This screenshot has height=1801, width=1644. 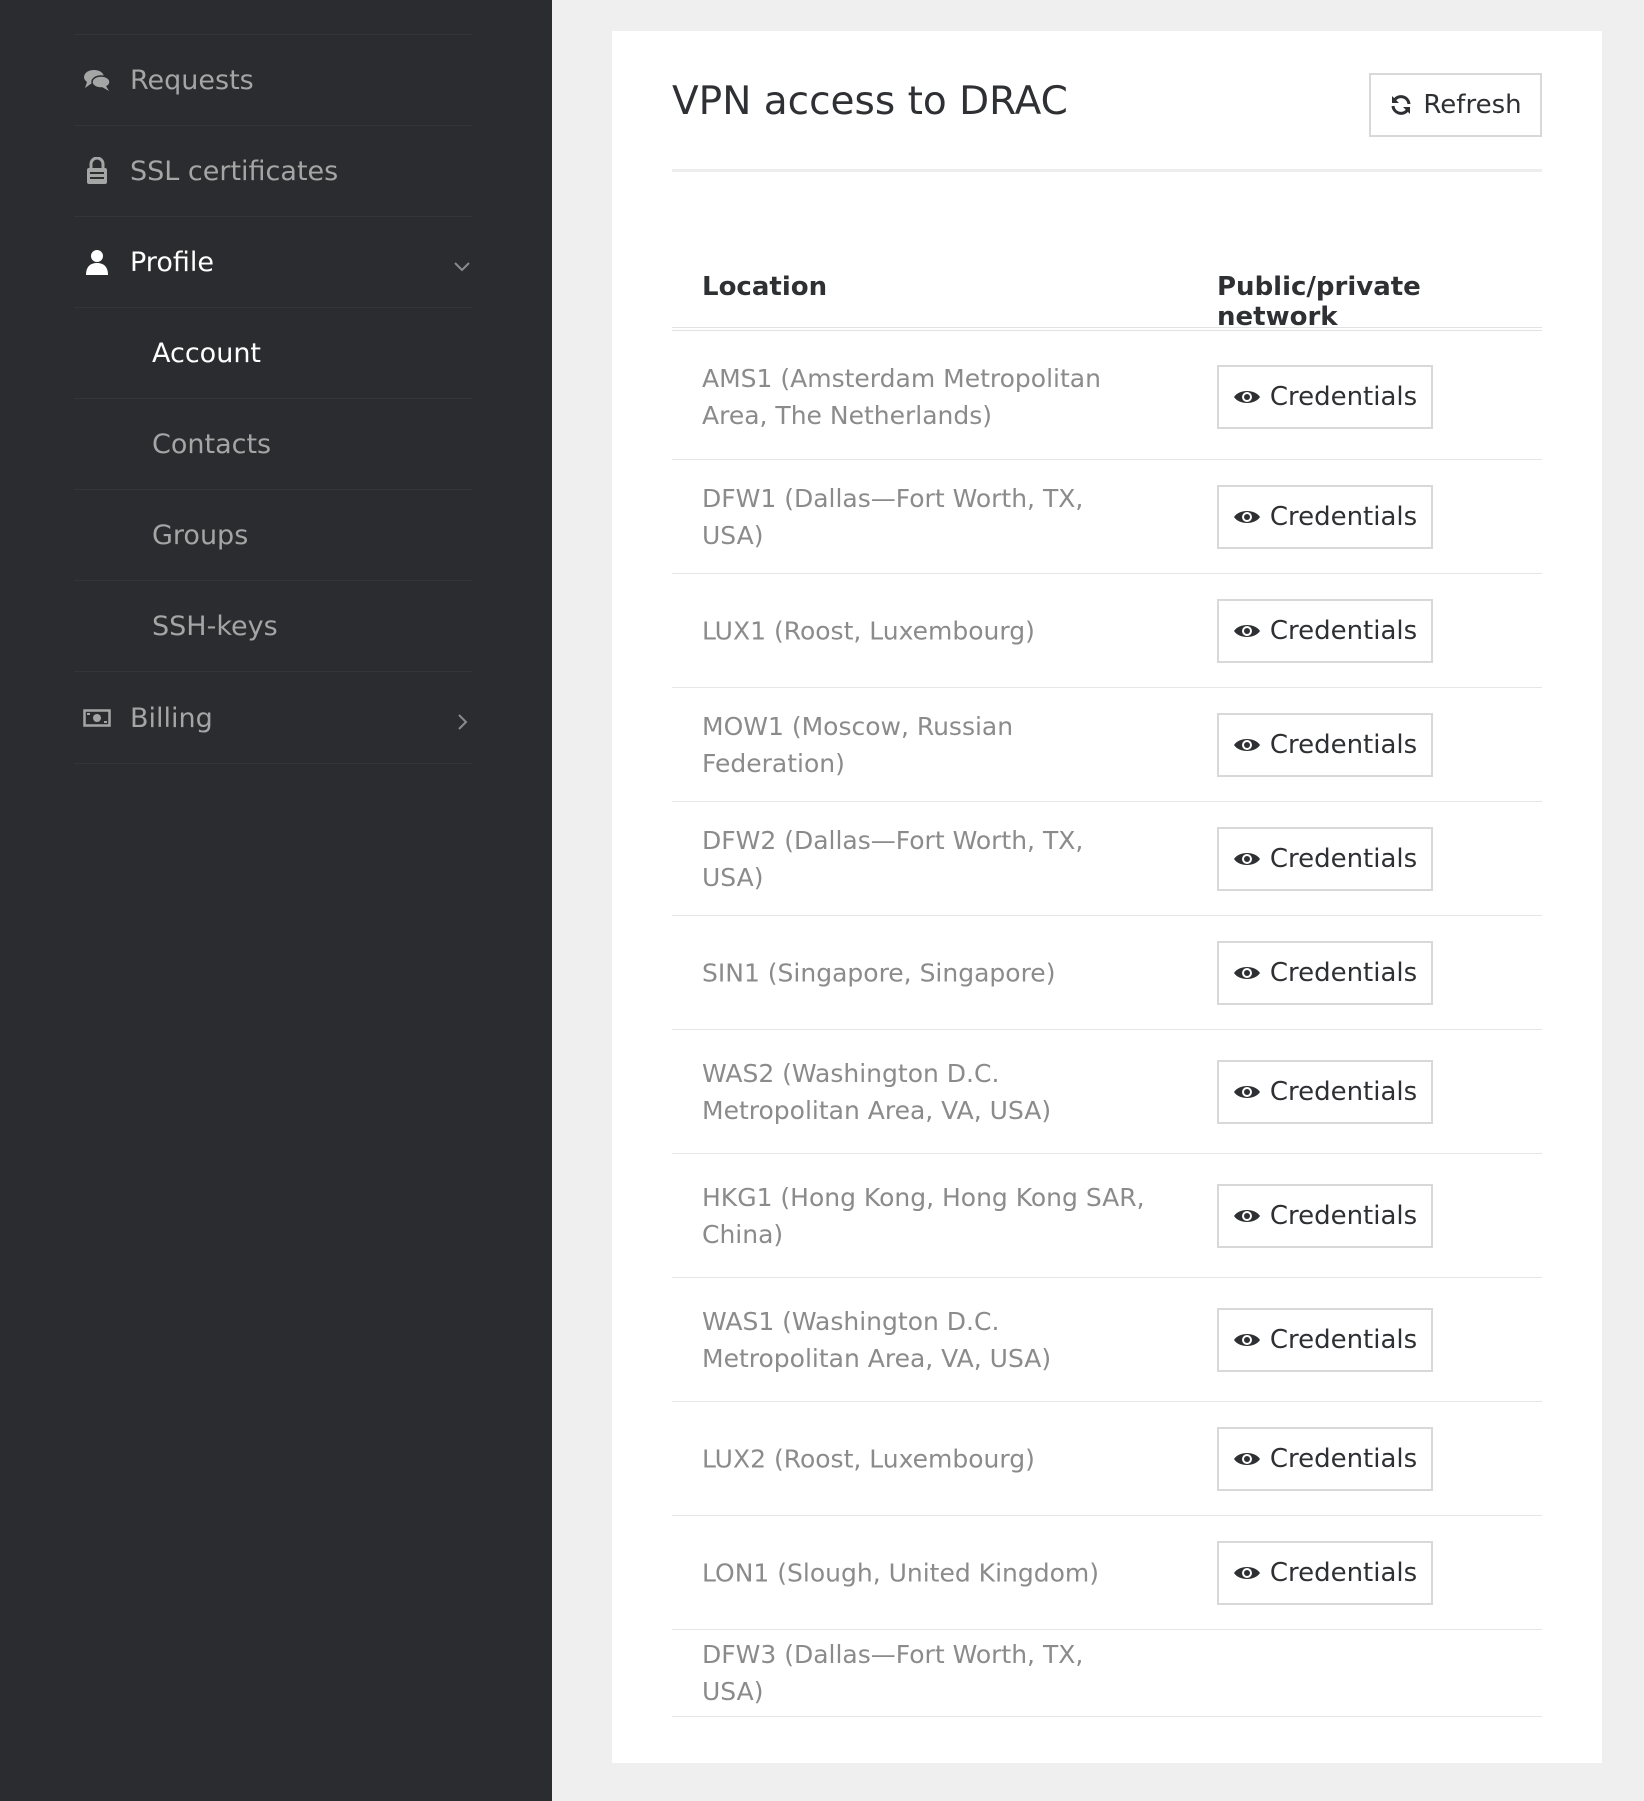 I want to click on table-row: LUX1 (Roost, Luxembourg) Credentials, so click(x=1107, y=631).